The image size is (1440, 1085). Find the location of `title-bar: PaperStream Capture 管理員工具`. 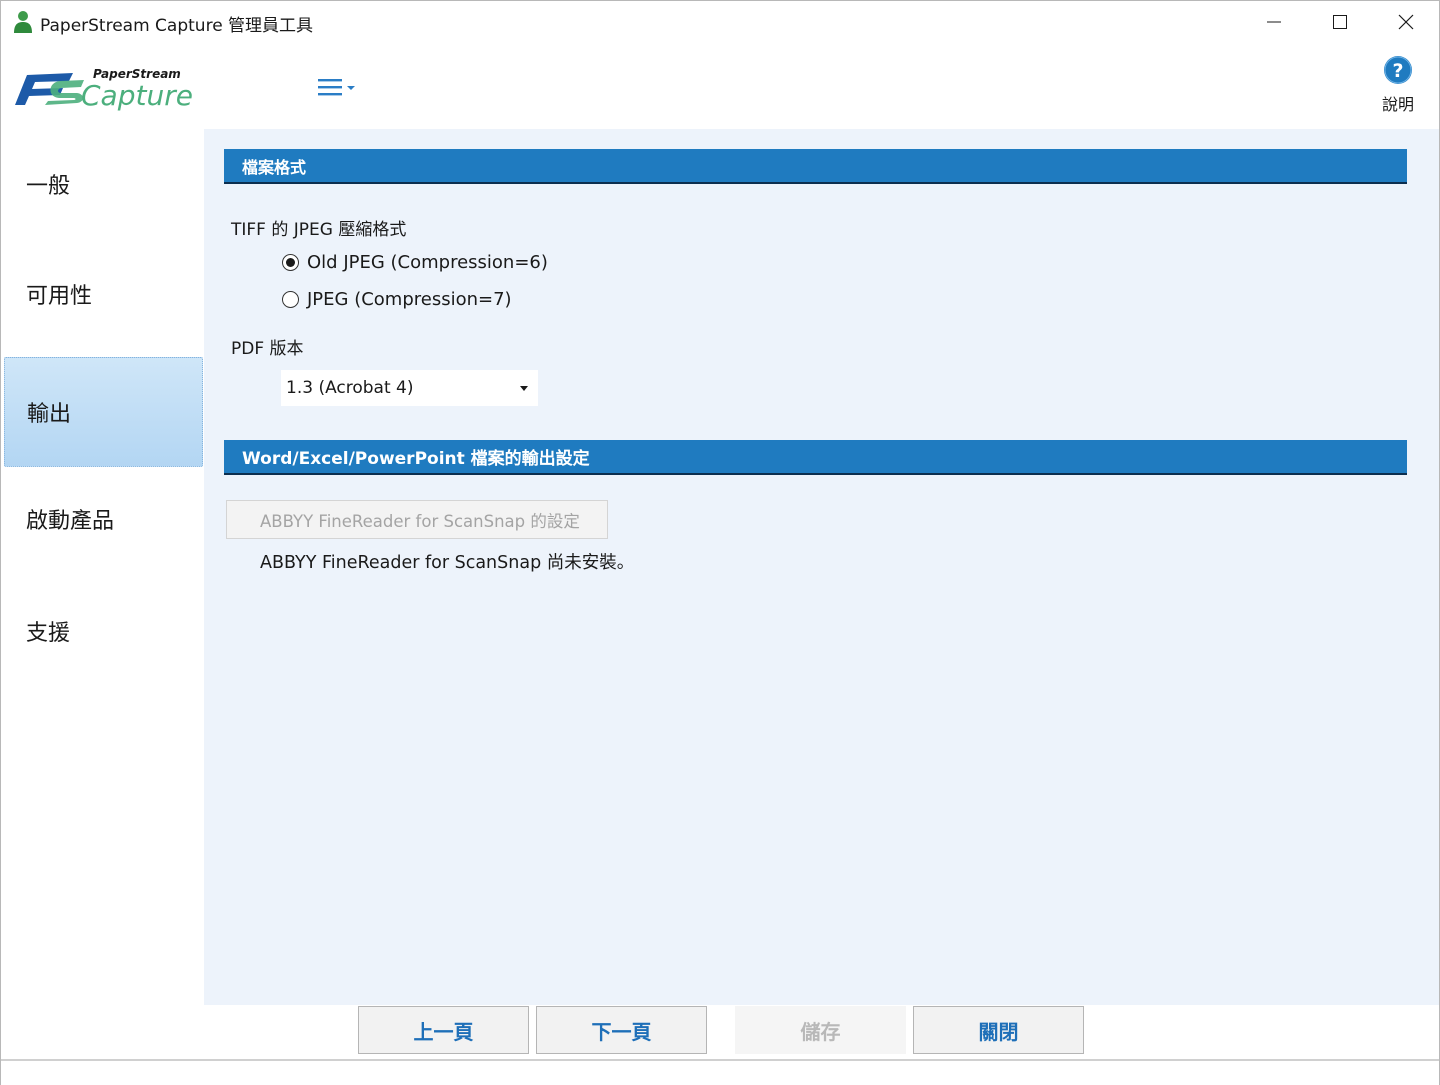

title-bar: PaperStream Capture 管理員工具 is located at coordinates (720, 22).